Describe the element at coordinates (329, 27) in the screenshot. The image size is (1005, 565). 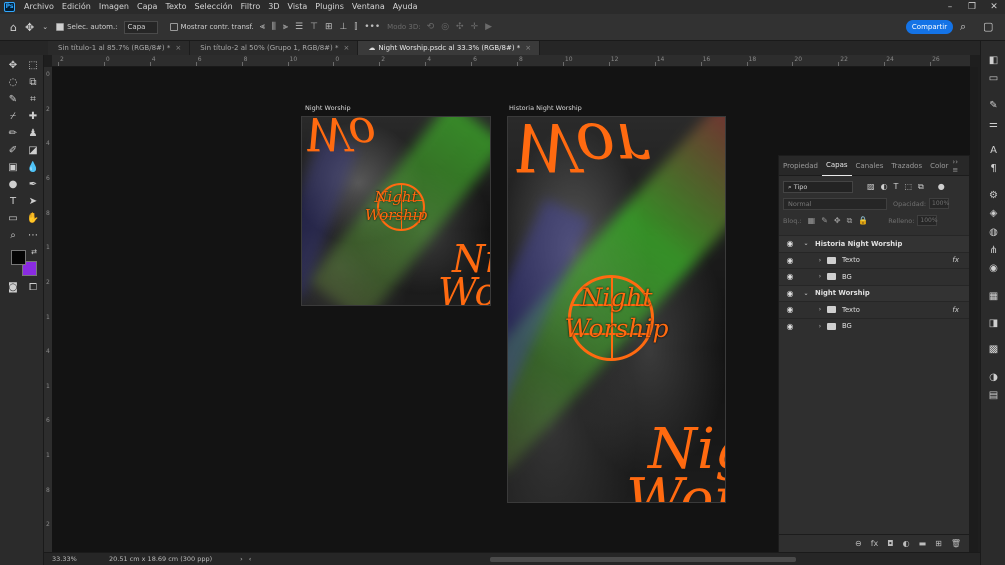
I see `align-middle-icon: ⊞` at that location.